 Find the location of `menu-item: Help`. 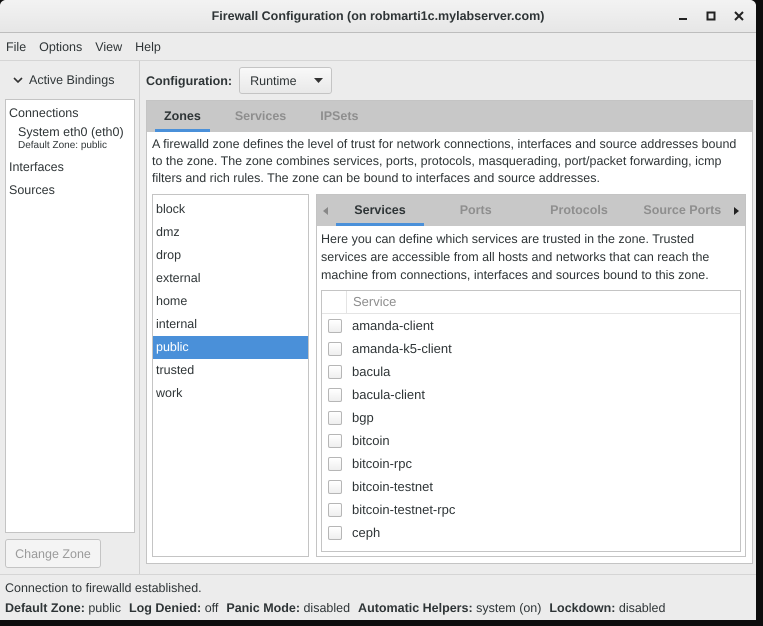

menu-item: Help is located at coordinates (148, 47).